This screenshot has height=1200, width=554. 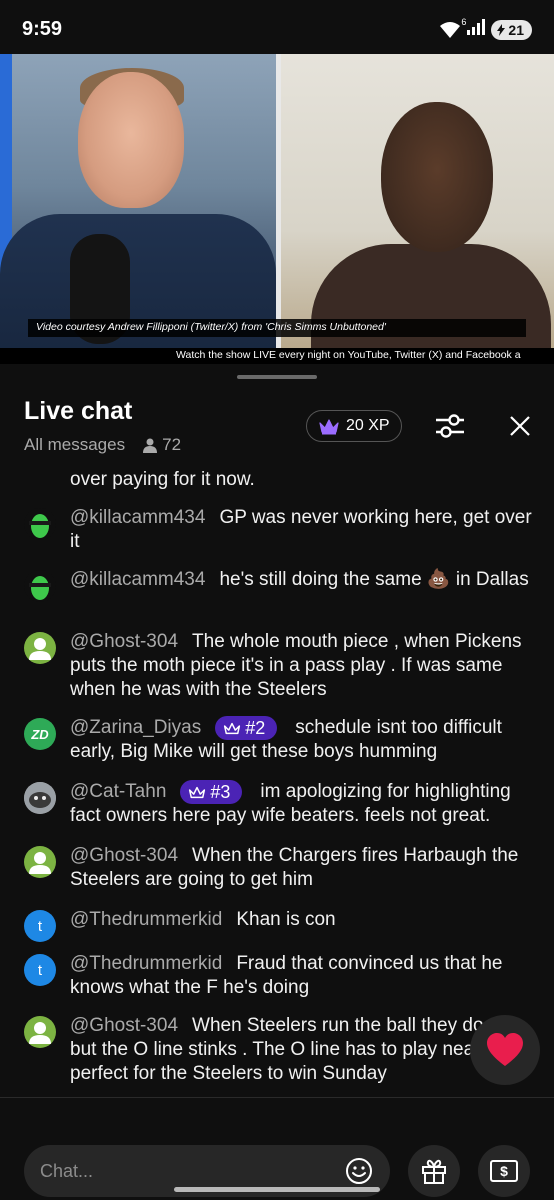 What do you see at coordinates (135, 727) in the screenshot?
I see `message-author: @Zarina_Diyas` at bounding box center [135, 727].